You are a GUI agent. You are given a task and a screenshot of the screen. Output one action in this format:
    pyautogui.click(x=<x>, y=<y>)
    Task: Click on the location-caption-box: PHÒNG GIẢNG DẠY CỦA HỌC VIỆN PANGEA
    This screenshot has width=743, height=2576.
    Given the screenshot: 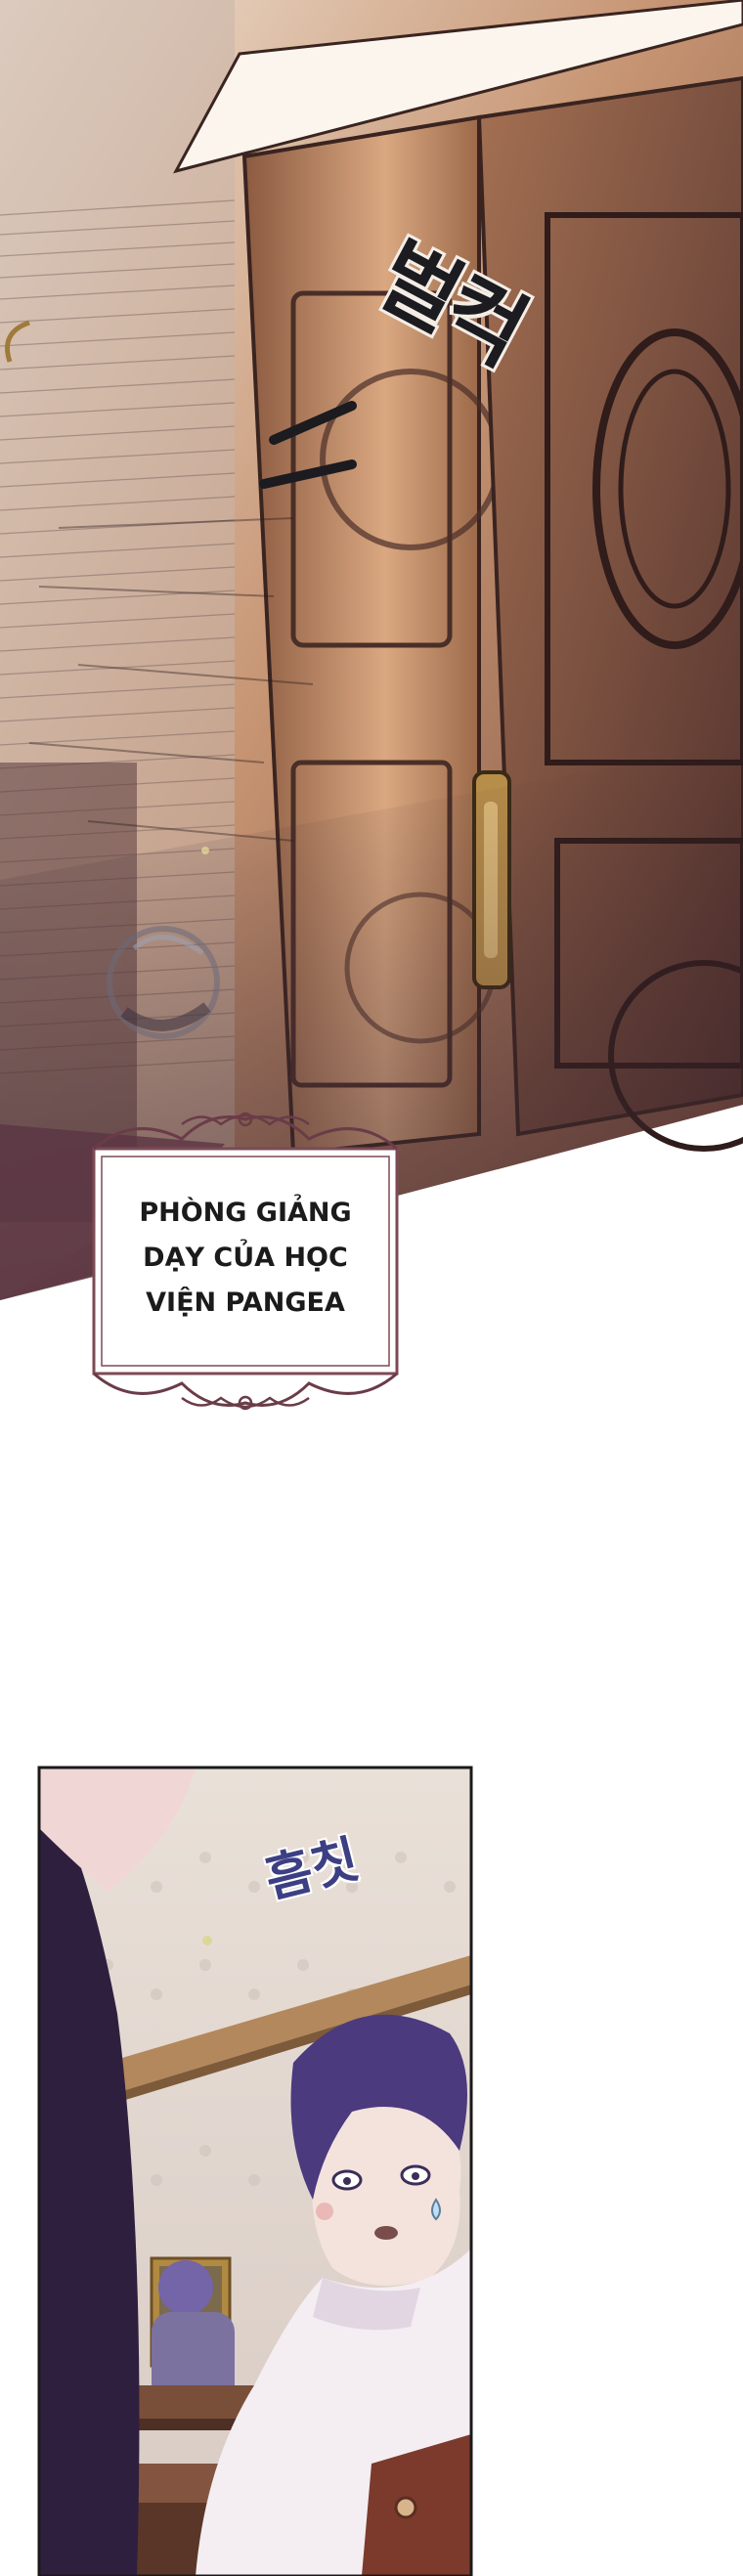 What is the action you would take?
    pyautogui.click(x=245, y=1261)
    